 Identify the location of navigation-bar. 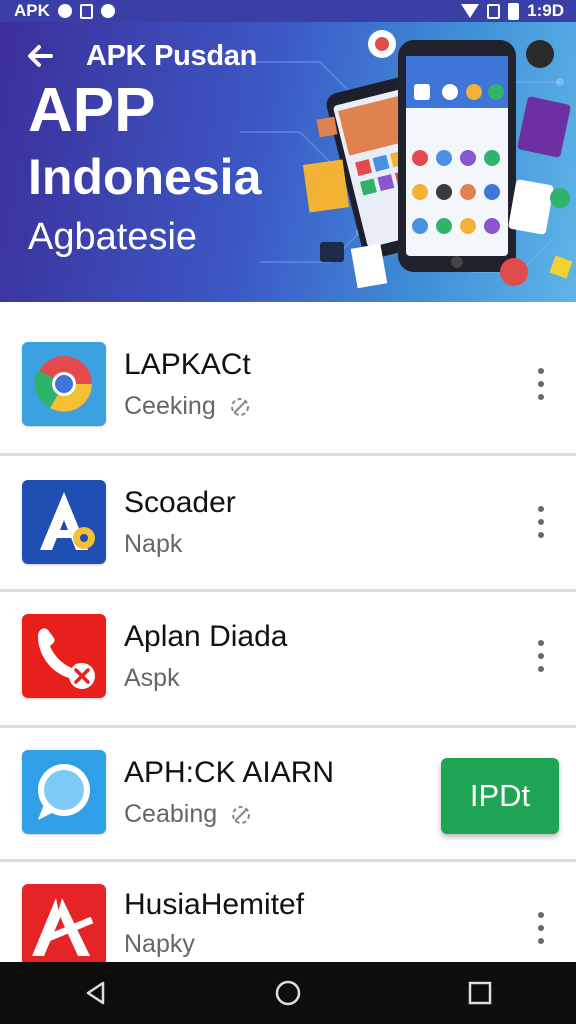
(288, 993).